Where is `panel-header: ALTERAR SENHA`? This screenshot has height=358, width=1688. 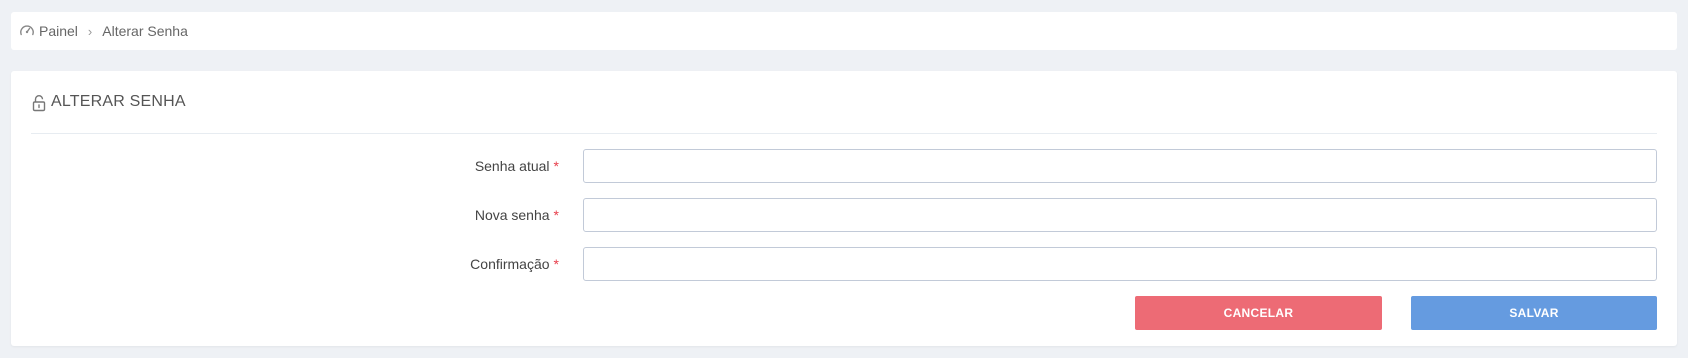
panel-header: ALTERAR SENHA is located at coordinates (844, 113).